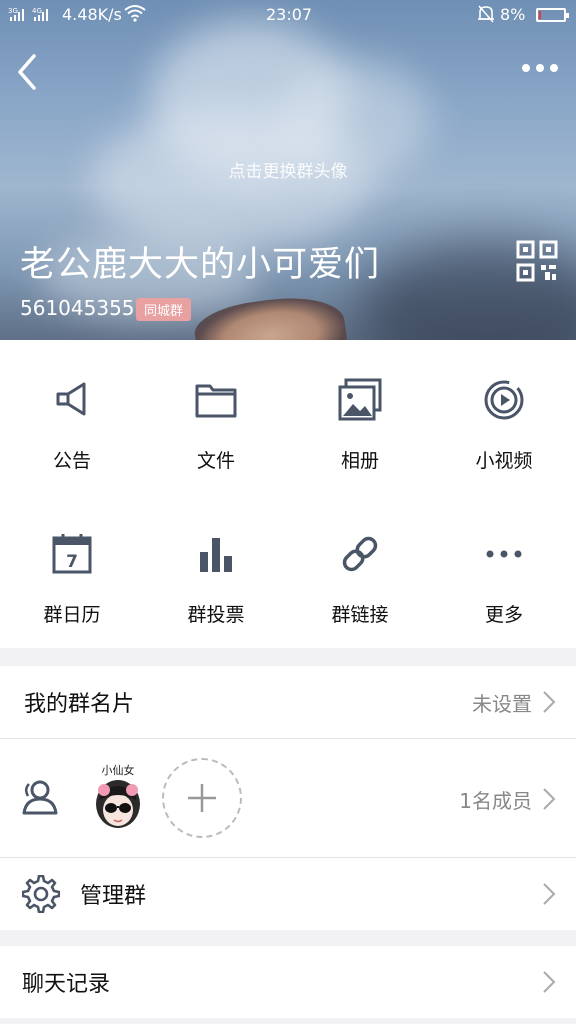  What do you see at coordinates (360, 399) in the screenshot?
I see `album-icon` at bounding box center [360, 399].